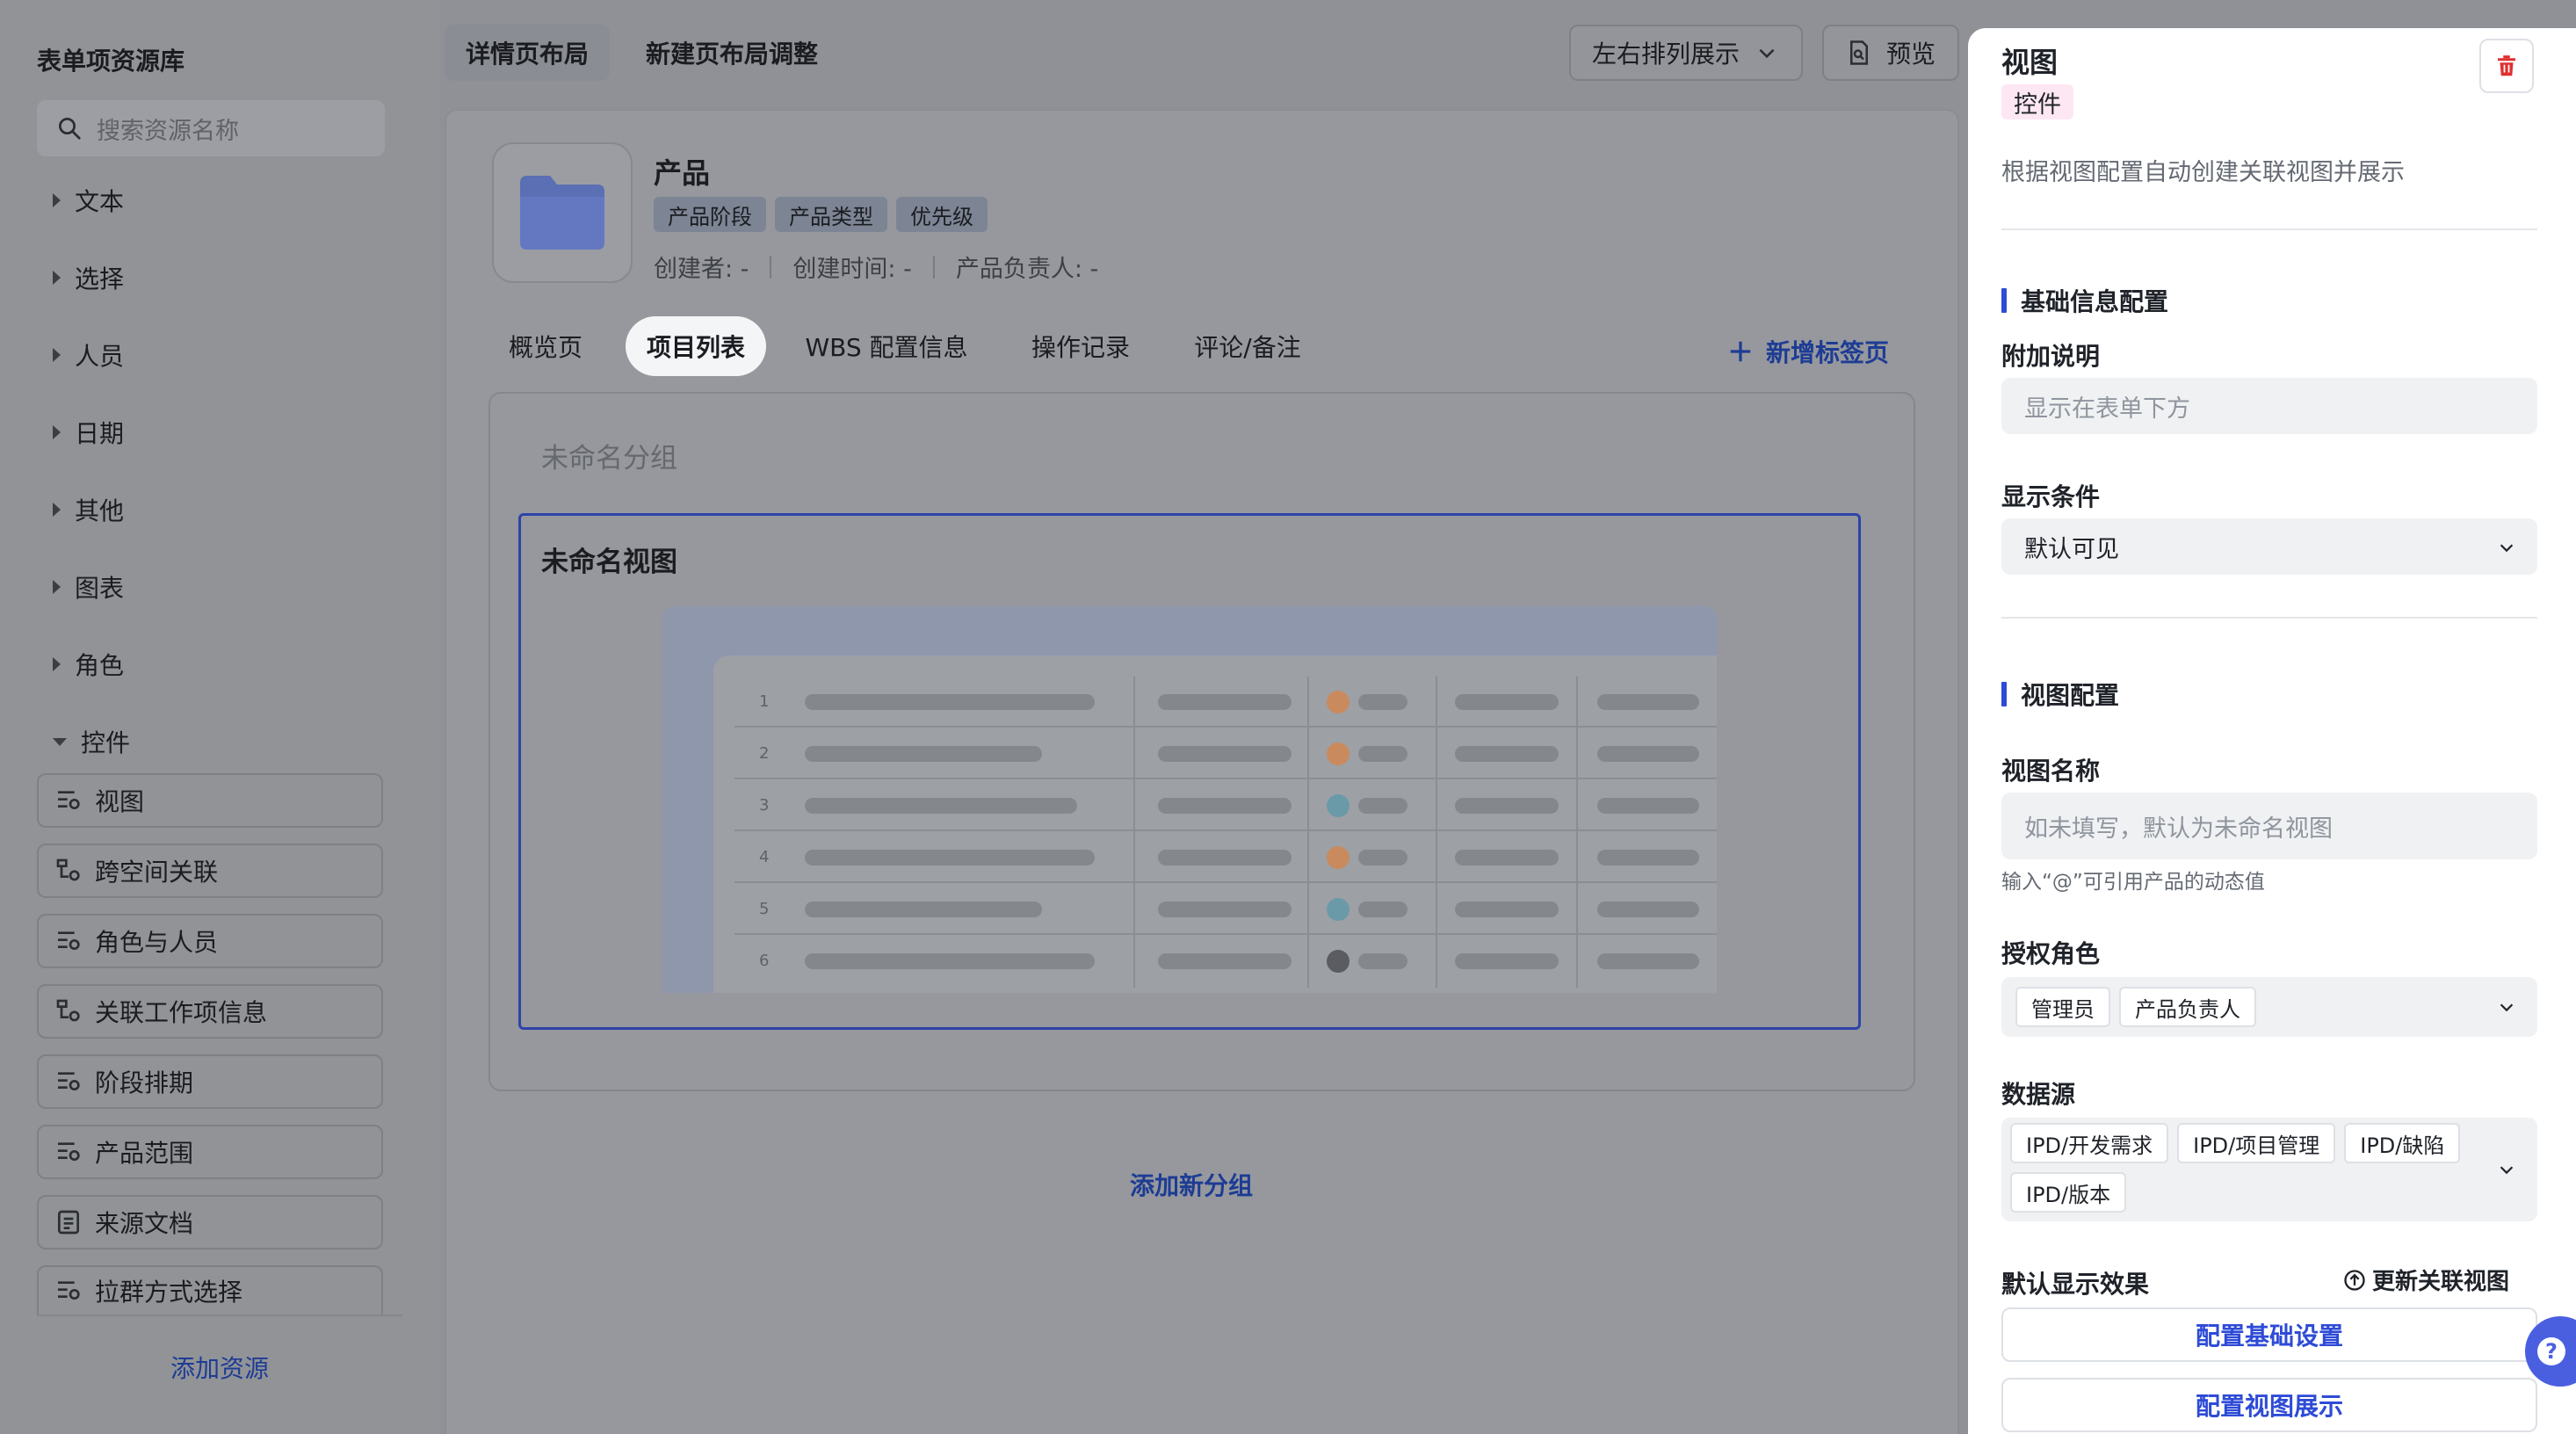 The image size is (2576, 1434). Describe the element at coordinates (1225, 753) in the screenshot. I see `table-row: 2` at that location.